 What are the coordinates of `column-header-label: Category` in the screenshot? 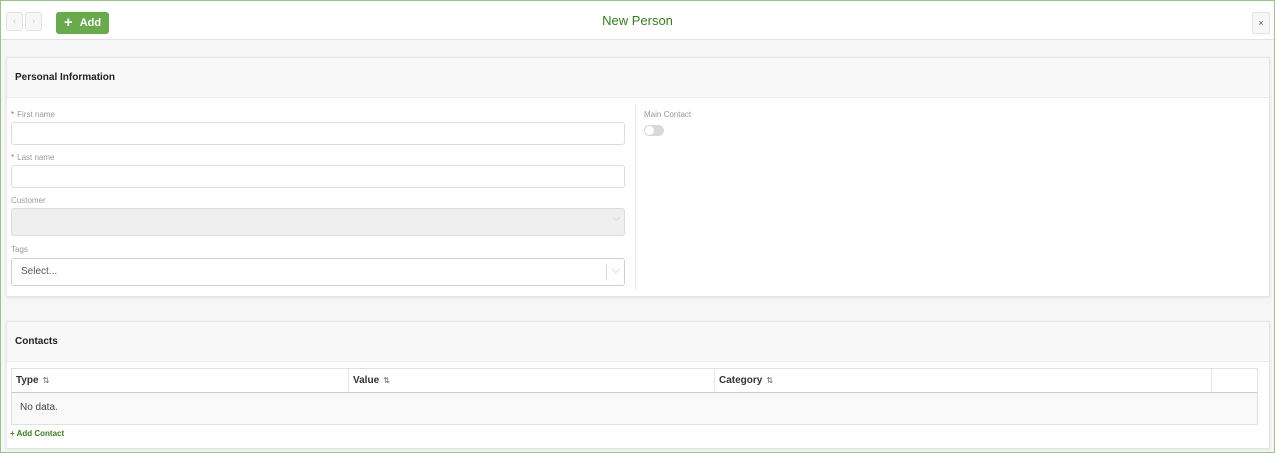 It's located at (741, 380).